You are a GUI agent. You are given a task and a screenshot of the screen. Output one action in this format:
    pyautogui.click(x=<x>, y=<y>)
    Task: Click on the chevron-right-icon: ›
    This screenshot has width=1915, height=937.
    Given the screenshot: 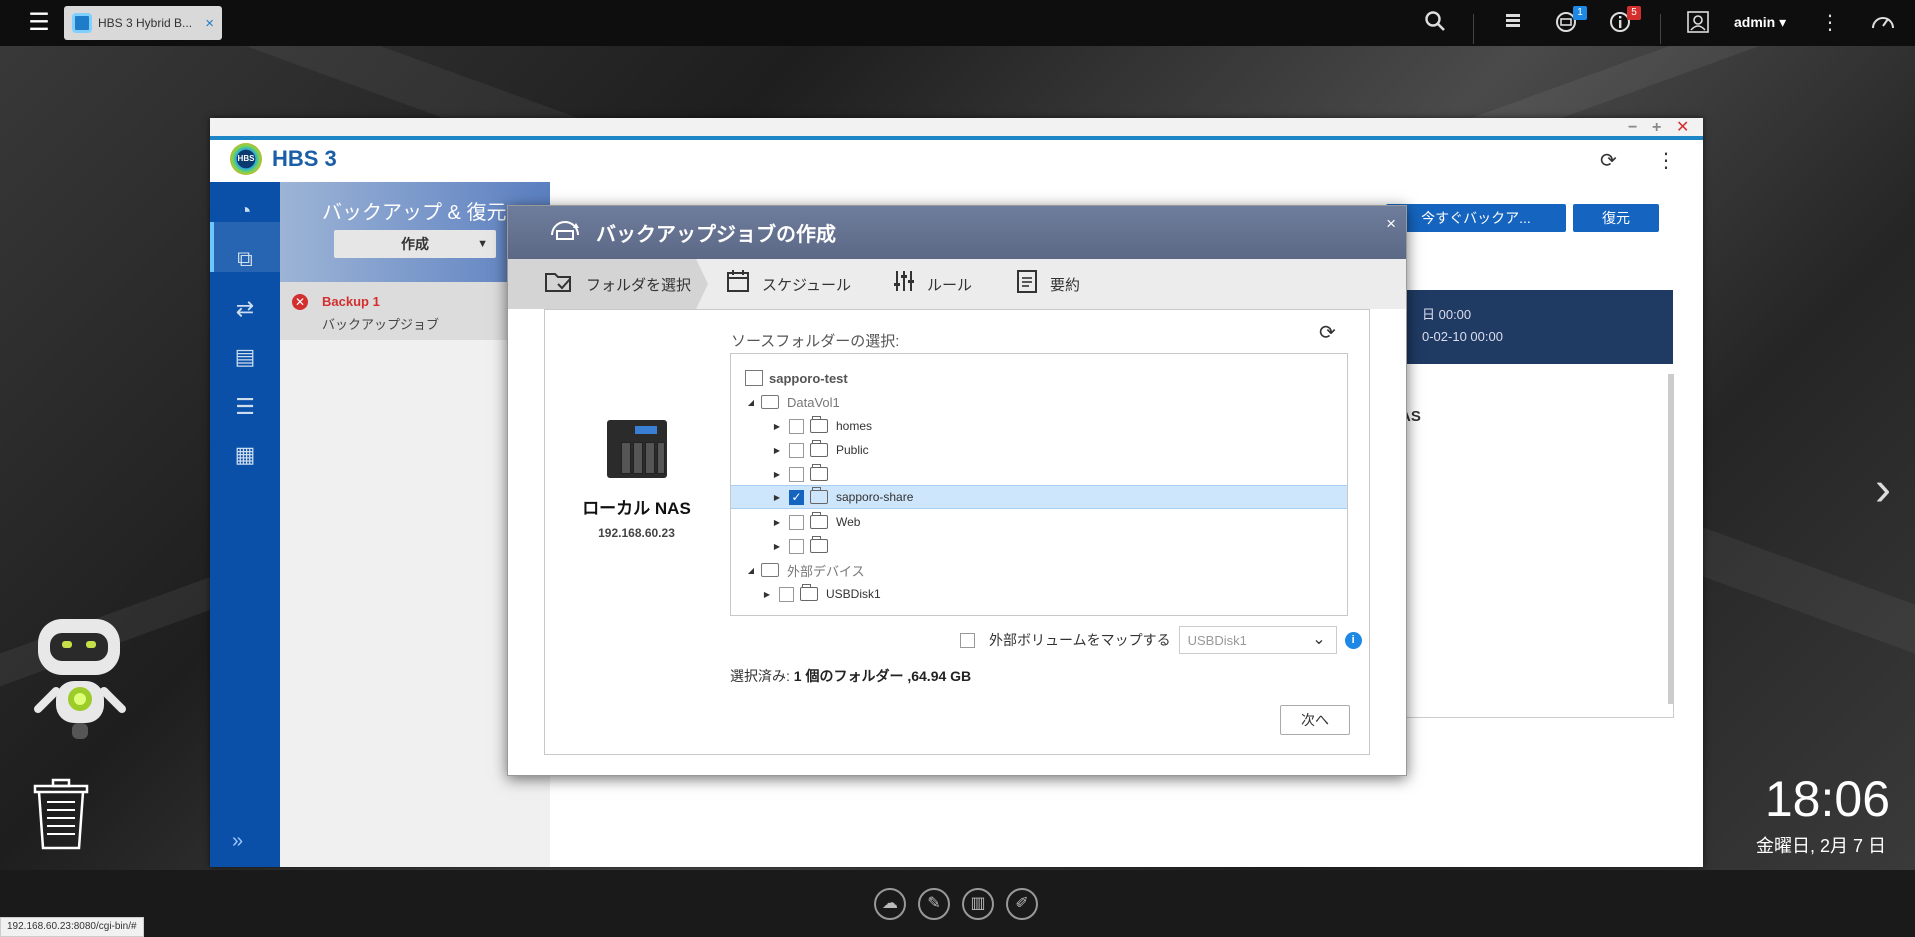 What is the action you would take?
    pyautogui.click(x=1883, y=489)
    